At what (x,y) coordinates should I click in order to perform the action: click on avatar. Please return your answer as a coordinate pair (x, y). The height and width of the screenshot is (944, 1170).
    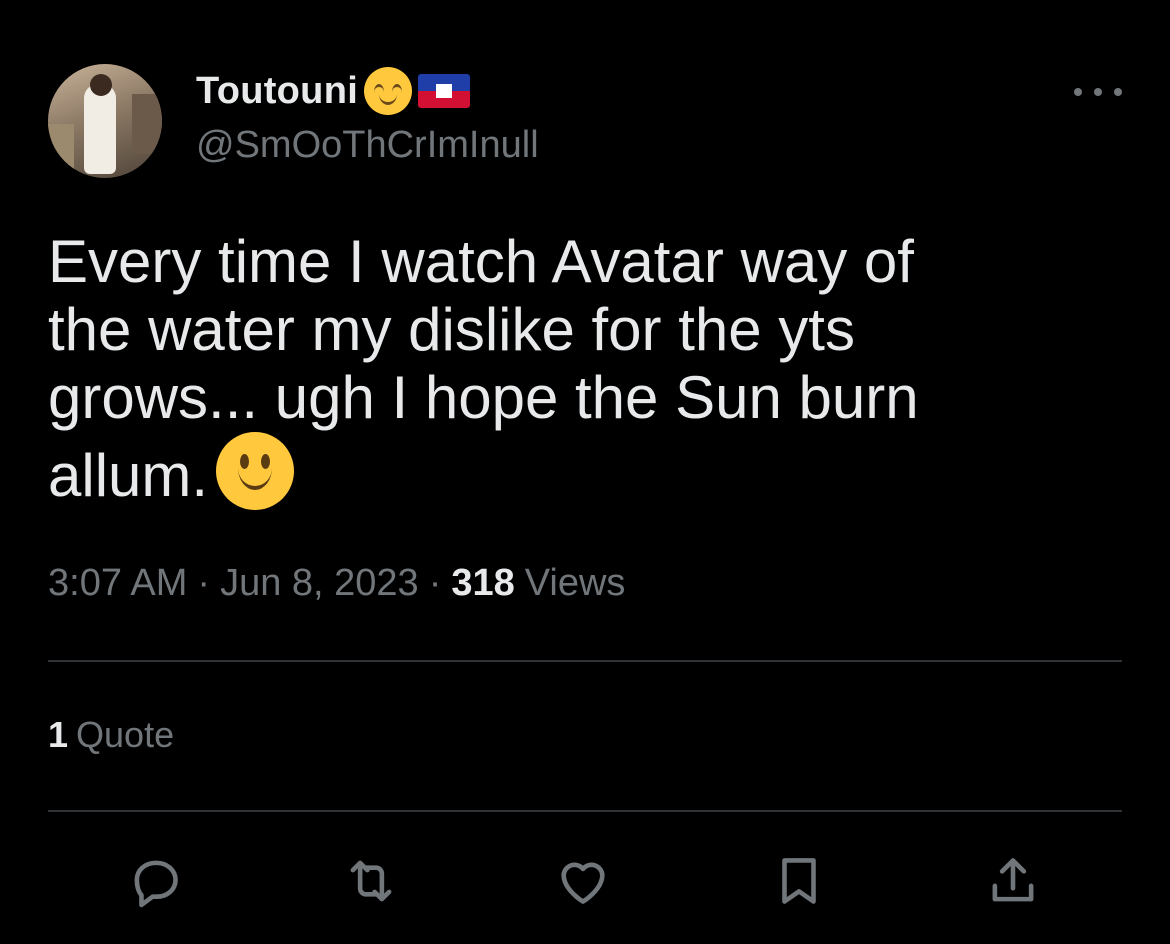
    Looking at the image, I should click on (105, 121).